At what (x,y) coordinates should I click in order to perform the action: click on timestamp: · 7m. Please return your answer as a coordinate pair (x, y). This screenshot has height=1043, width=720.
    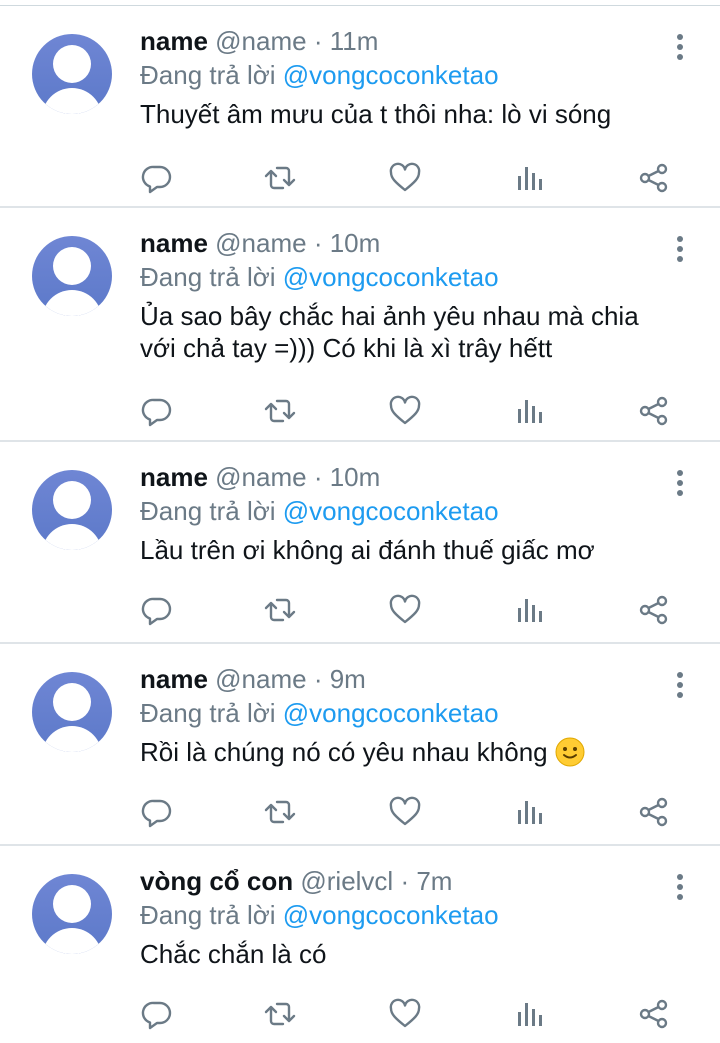
    Looking at the image, I should click on (426, 881).